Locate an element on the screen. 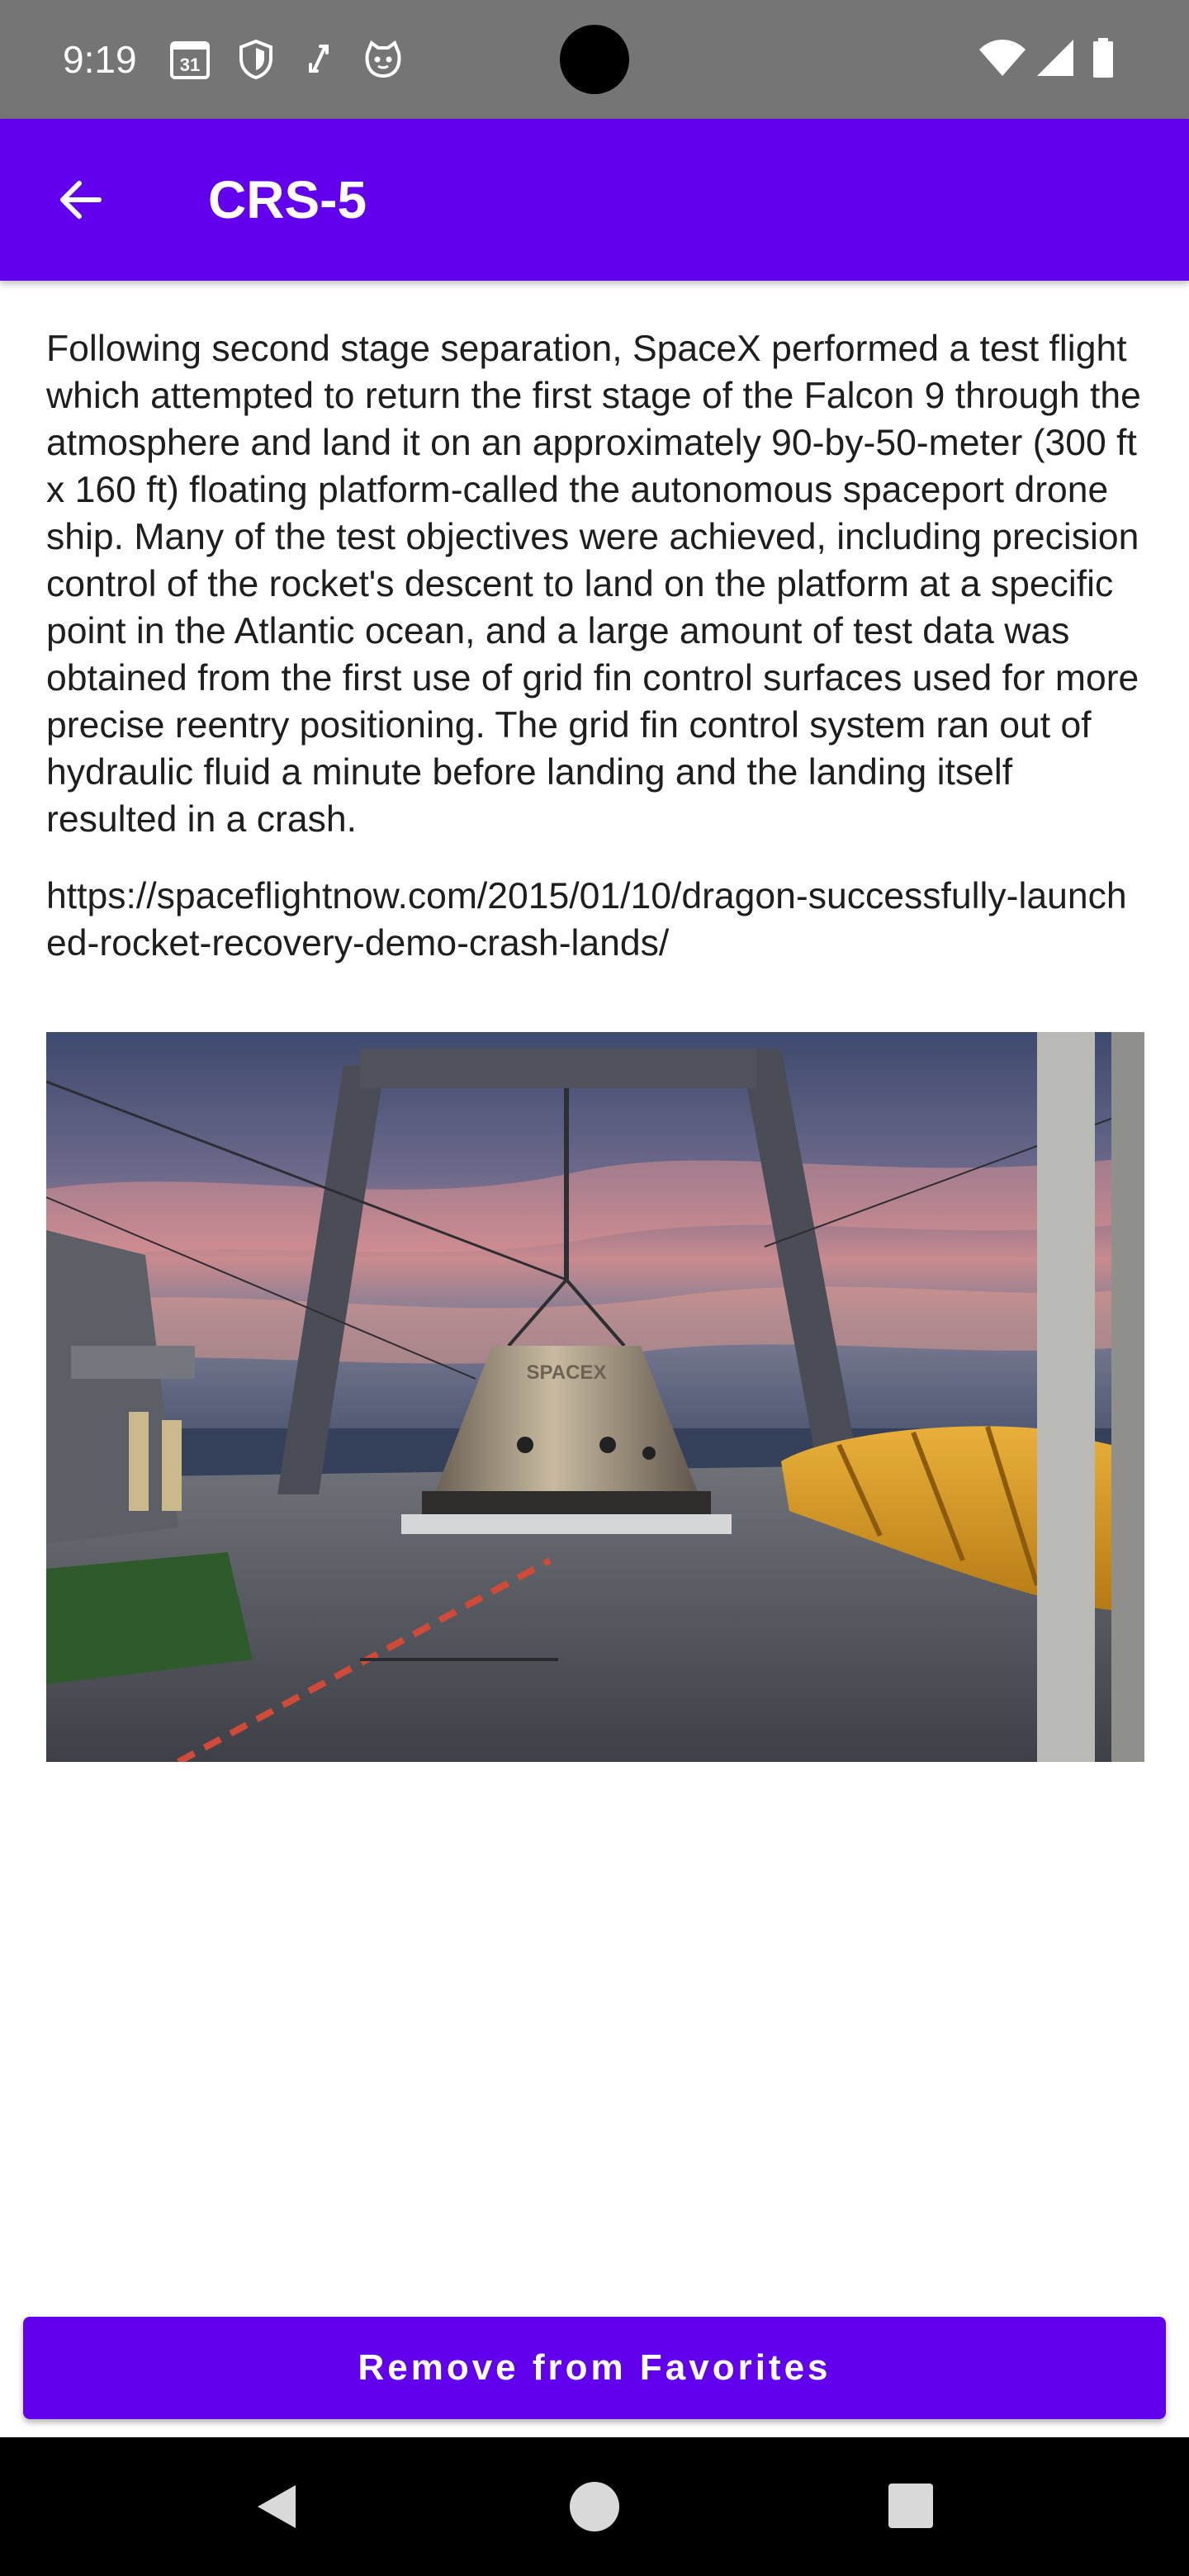 Image resolution: width=1189 pixels, height=2576 pixels. sync-icon is located at coordinates (319, 59).